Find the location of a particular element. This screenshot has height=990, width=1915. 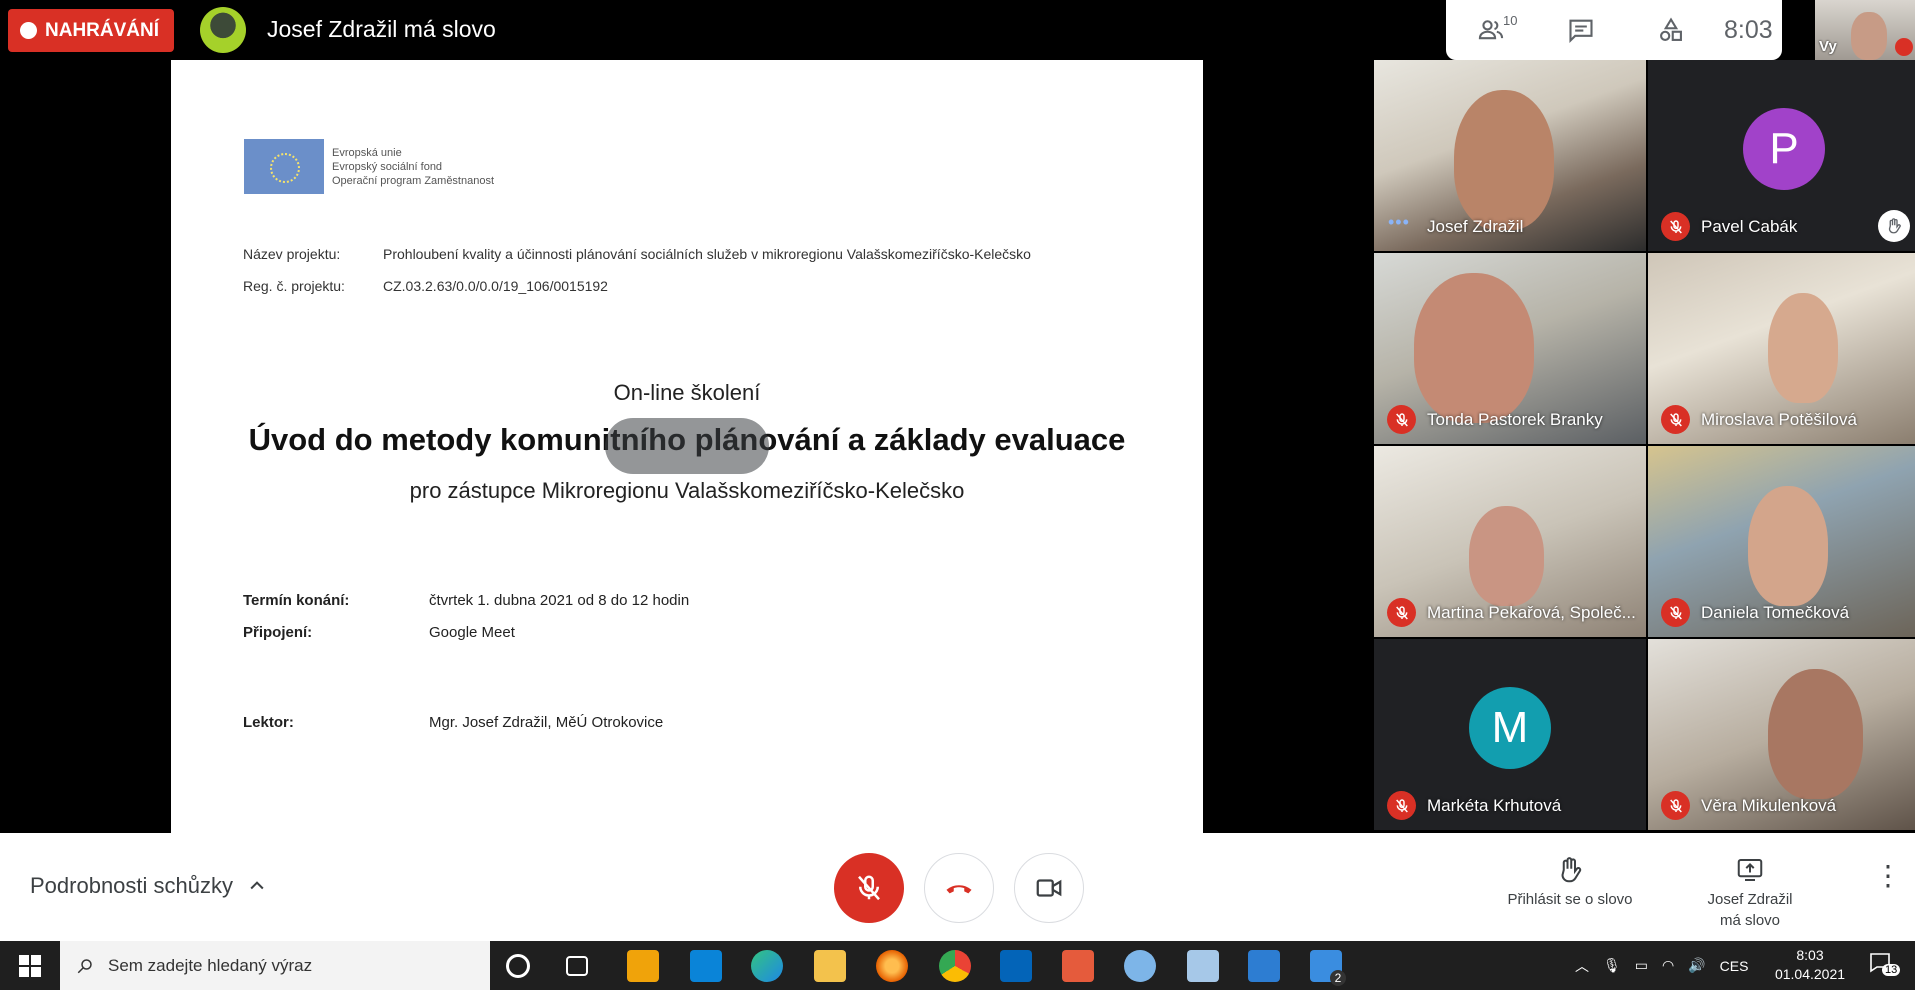

participant-tile: Tonda Pastorek Branky is located at coordinates (1510, 348).